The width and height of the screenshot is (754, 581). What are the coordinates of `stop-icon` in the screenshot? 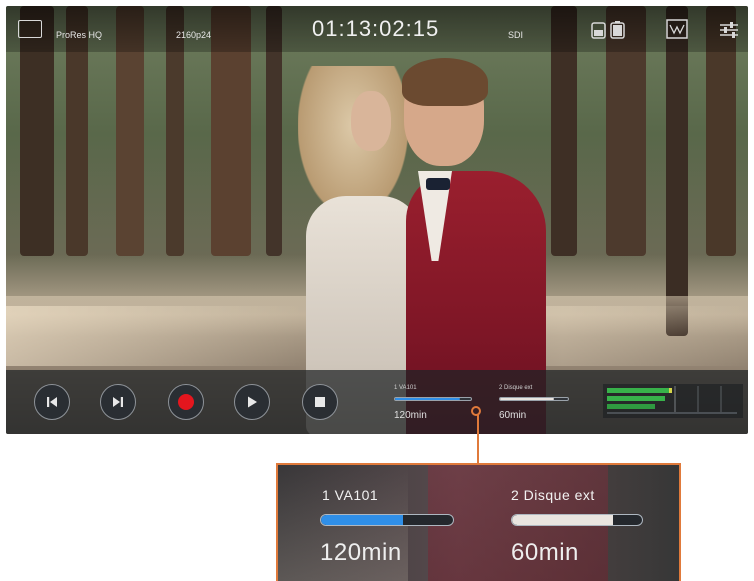 It's located at (320, 402).